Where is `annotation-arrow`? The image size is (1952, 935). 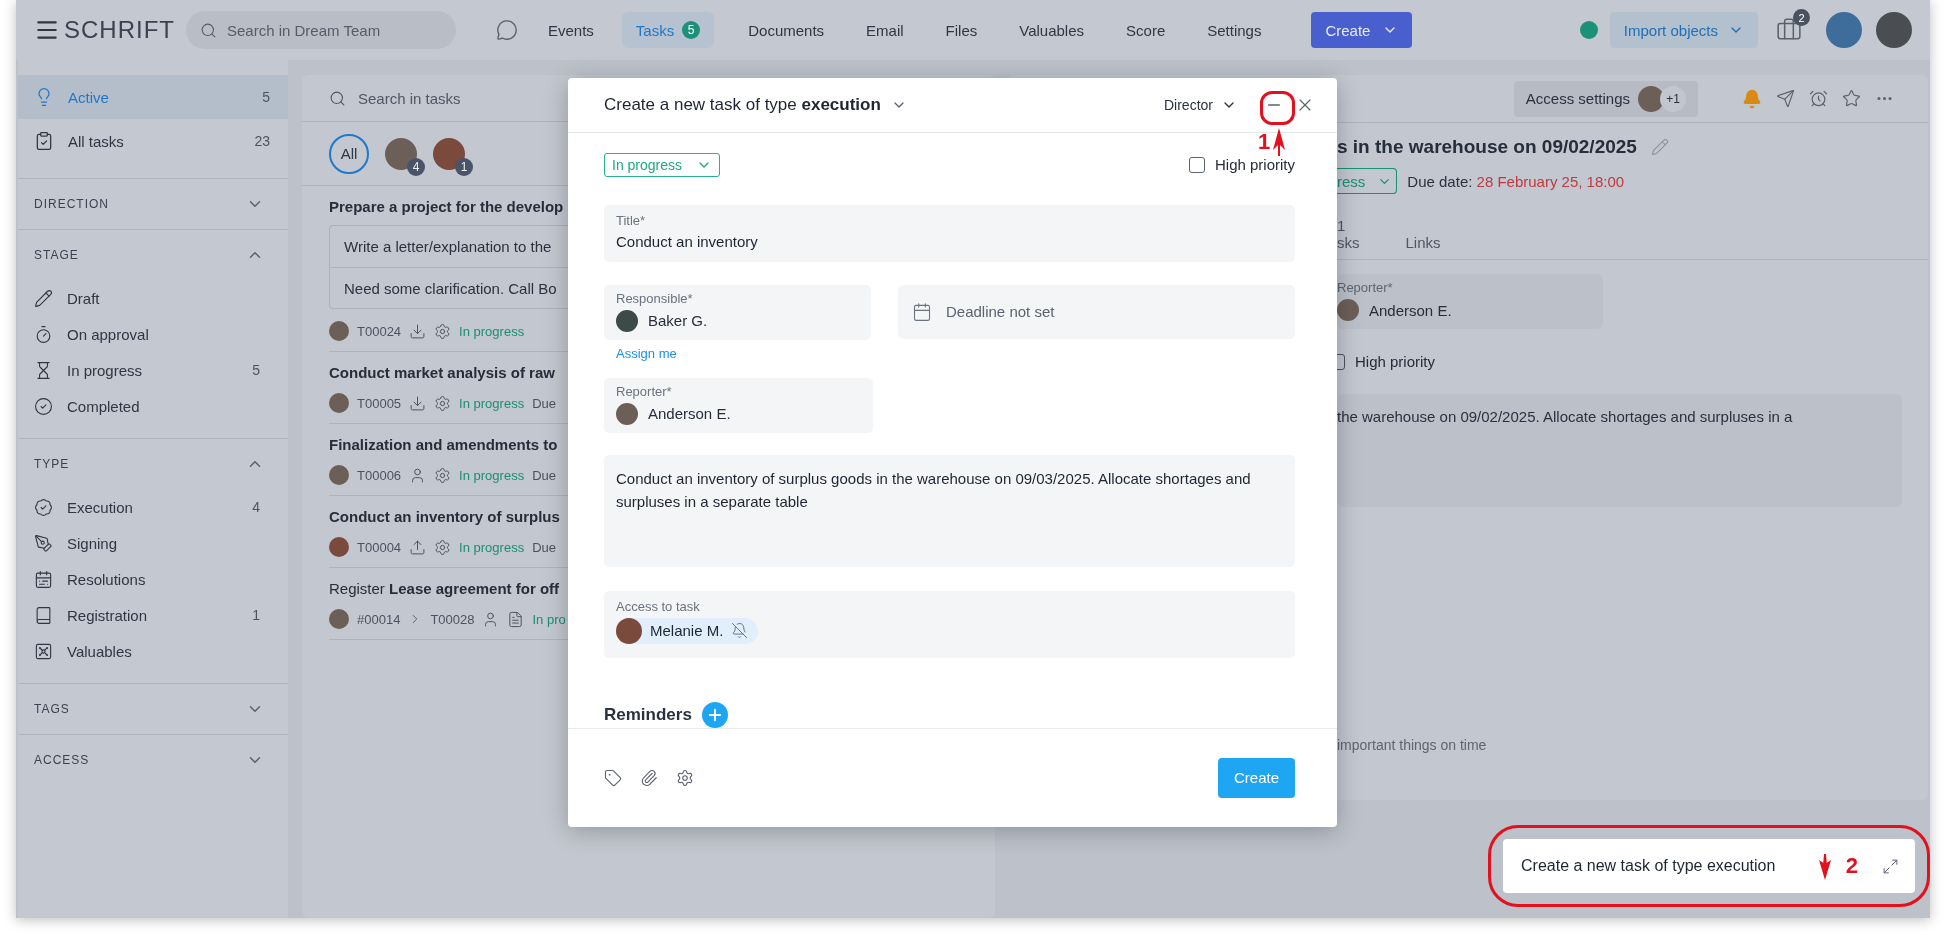 annotation-arrow is located at coordinates (1824, 866).